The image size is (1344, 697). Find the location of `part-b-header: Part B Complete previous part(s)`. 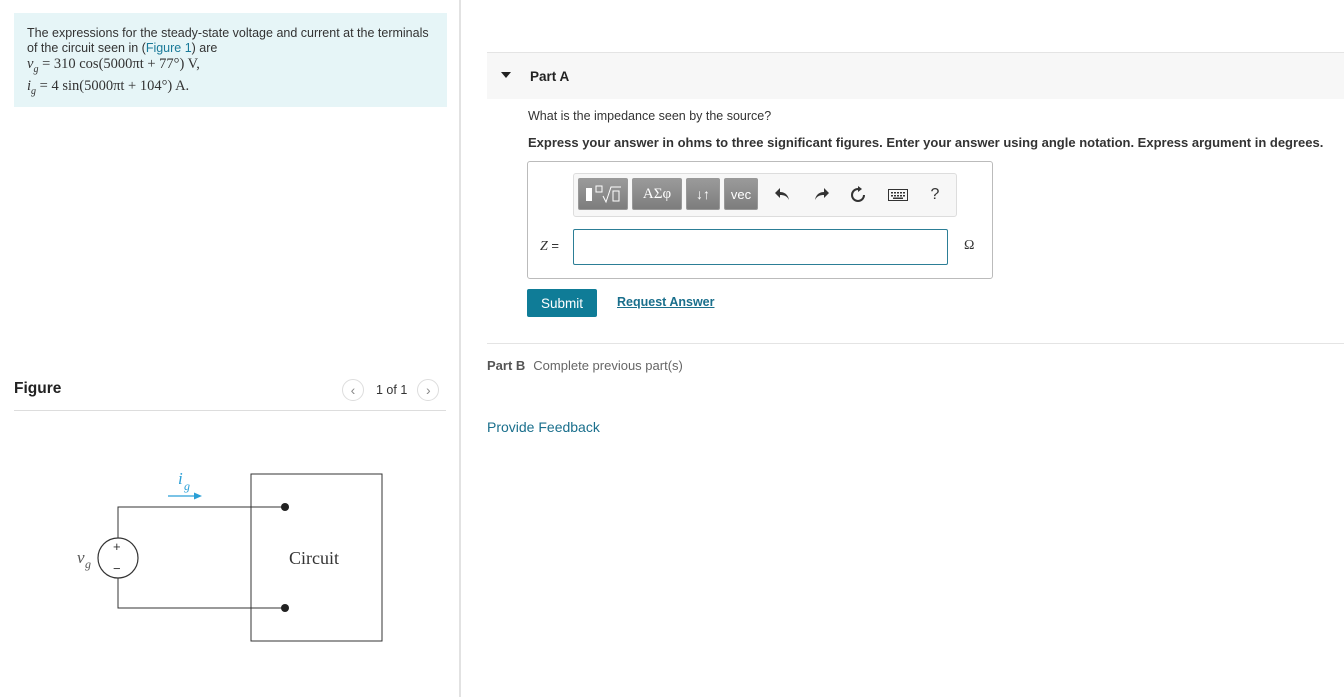

part-b-header: Part B Complete previous part(s) is located at coordinates (585, 365).